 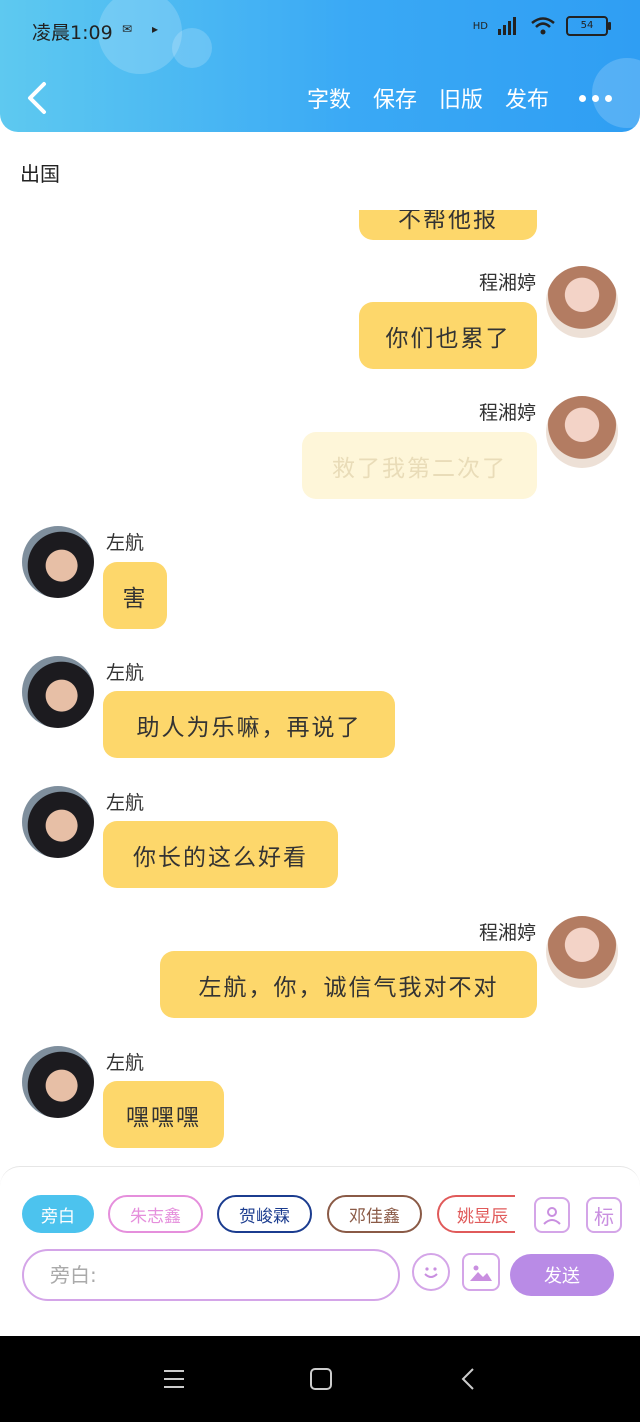 I want to click on home-icon, so click(x=321, y=1379).